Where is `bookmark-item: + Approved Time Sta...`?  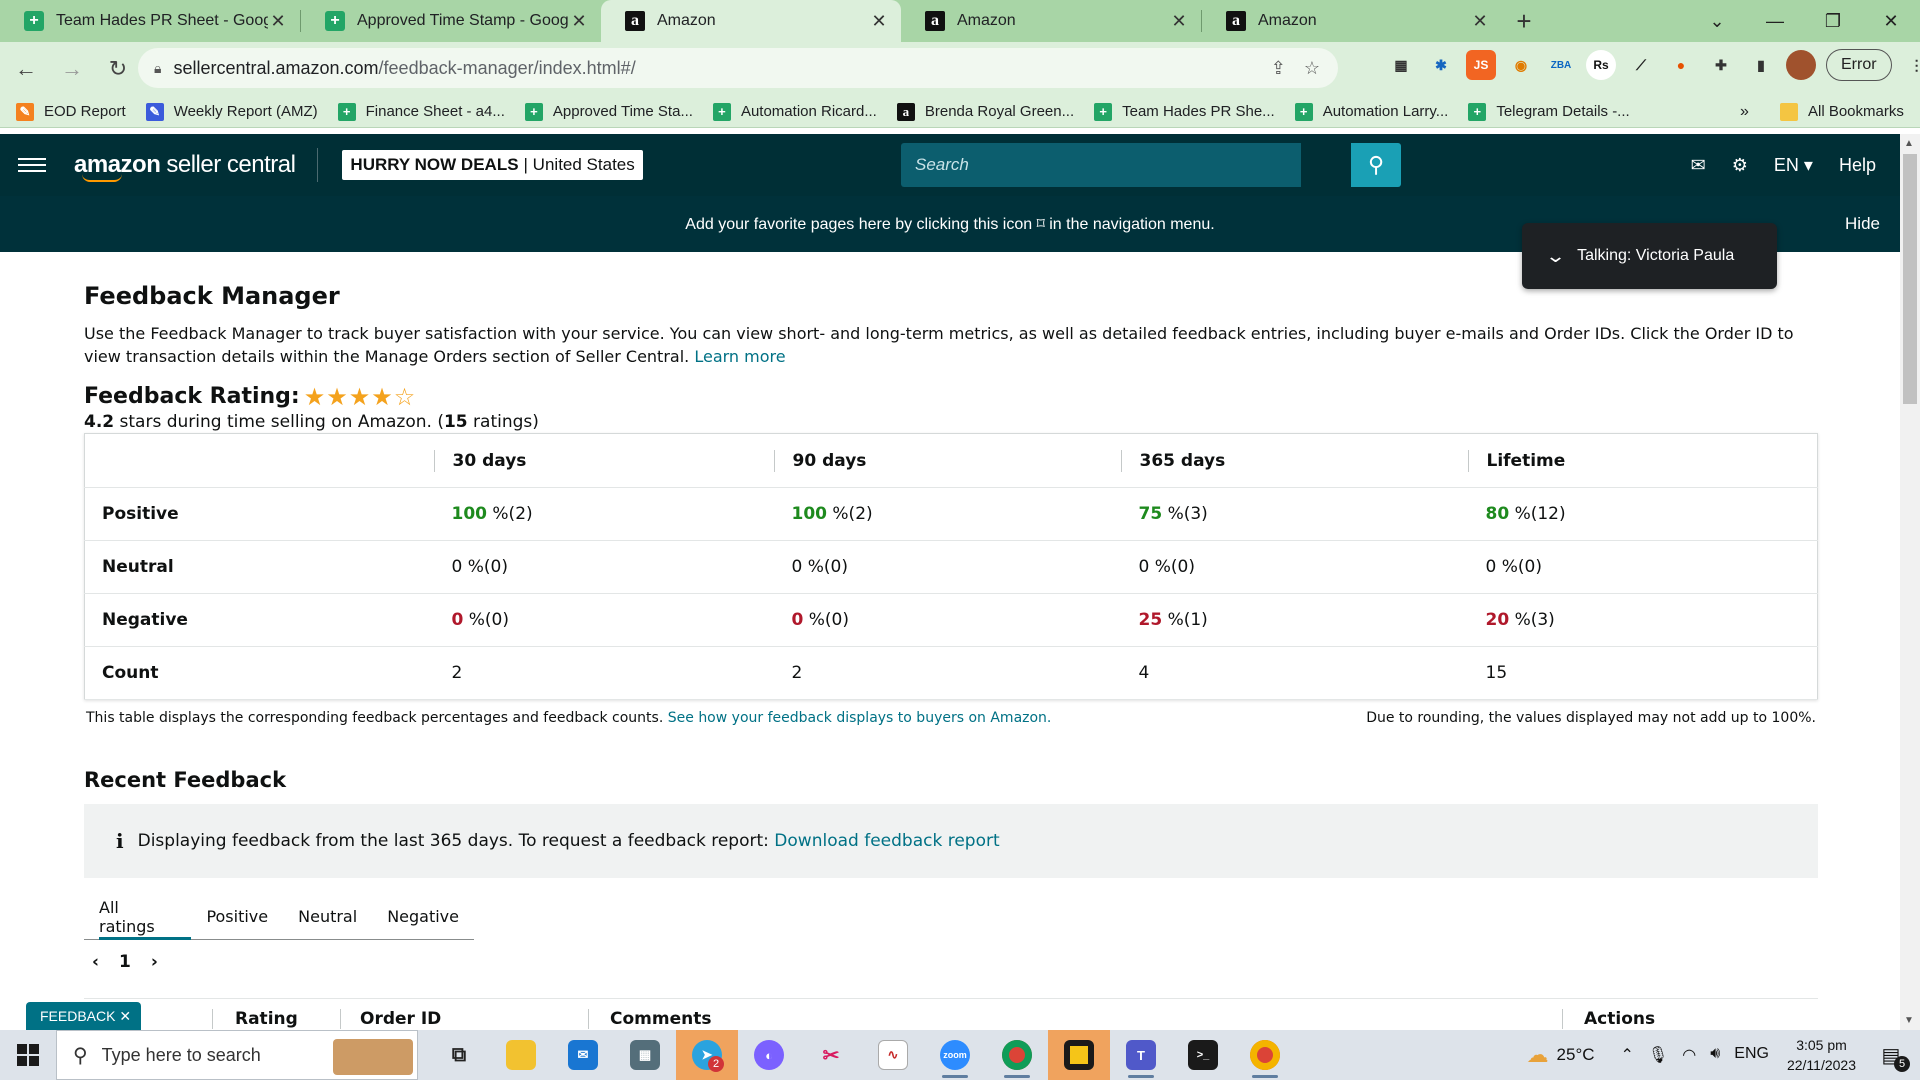 bookmark-item: + Approved Time Sta... is located at coordinates (608, 111).